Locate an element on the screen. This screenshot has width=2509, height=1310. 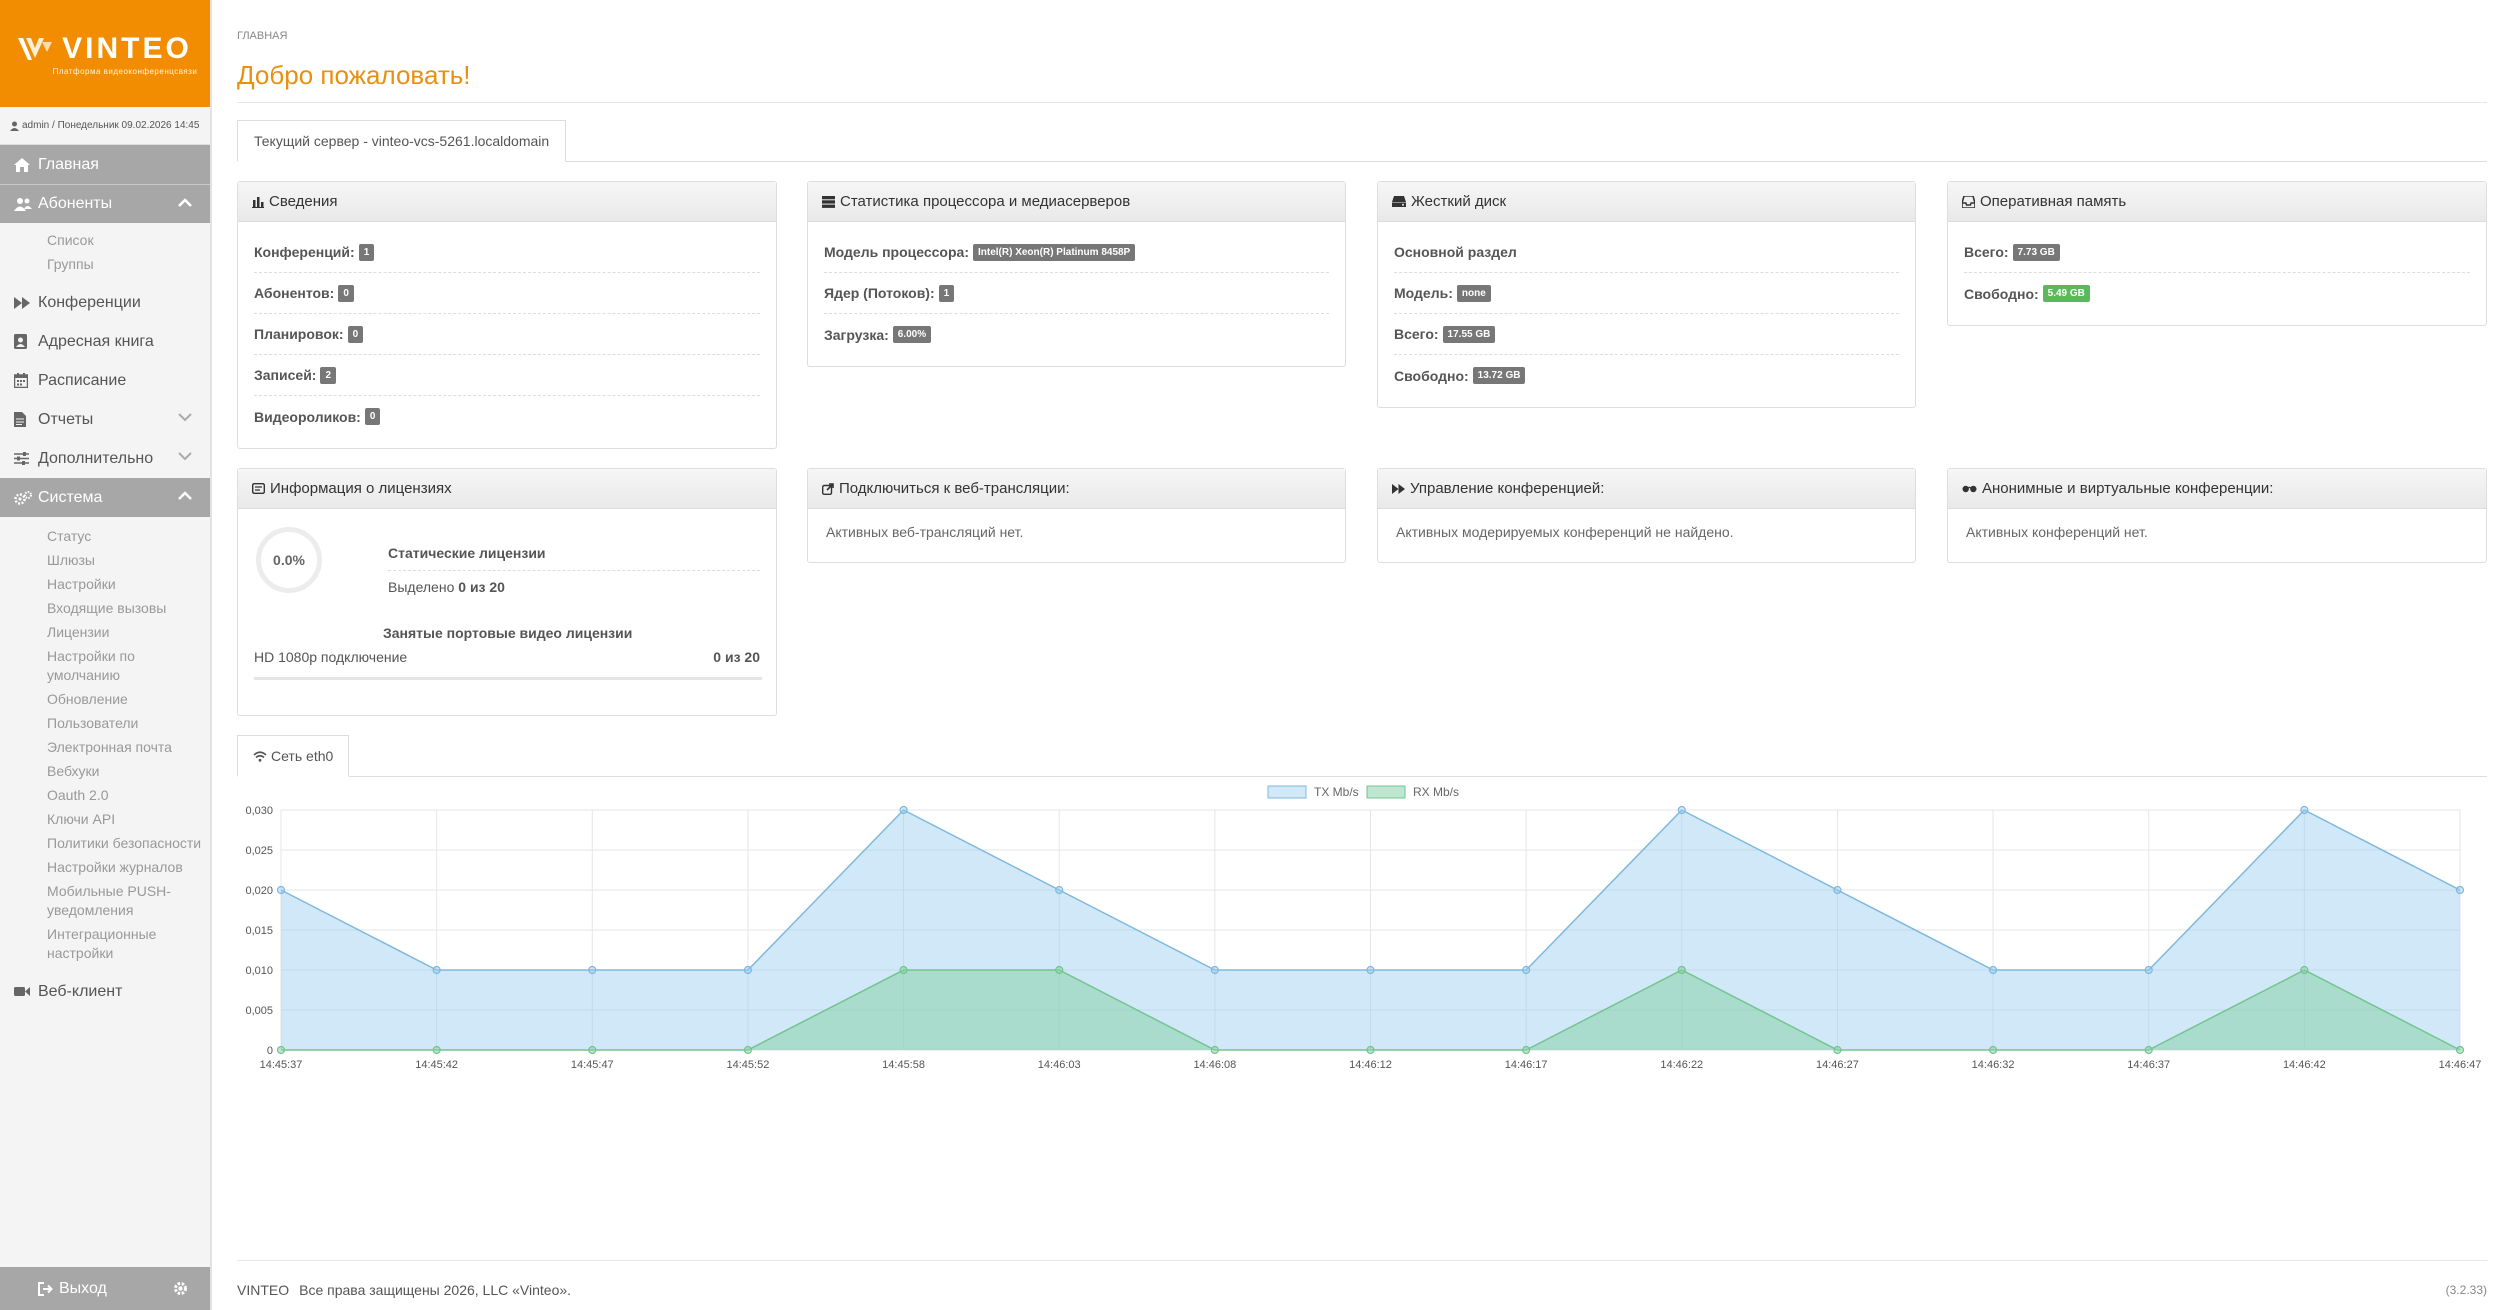
ram-value-badge: 7.73 GB is located at coordinates (2036, 252).